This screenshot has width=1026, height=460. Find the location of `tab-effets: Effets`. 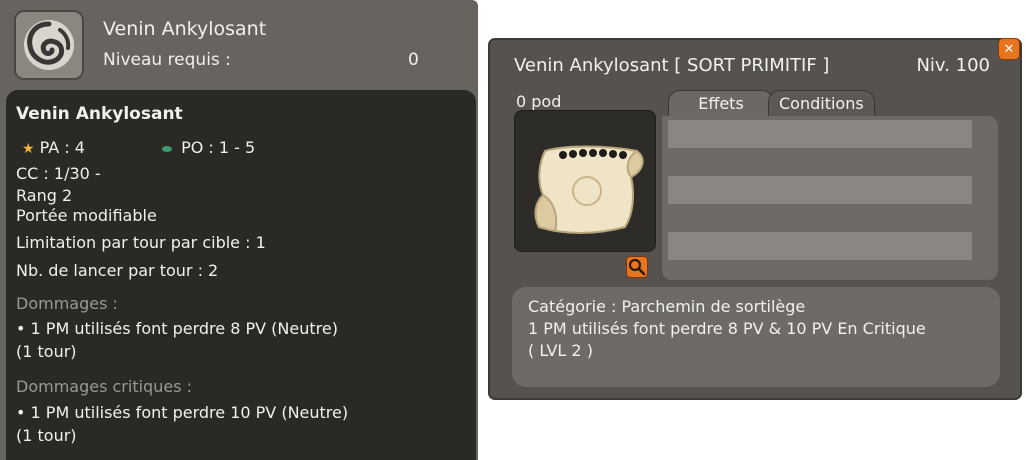

tab-effets: Effets is located at coordinates (721, 103).